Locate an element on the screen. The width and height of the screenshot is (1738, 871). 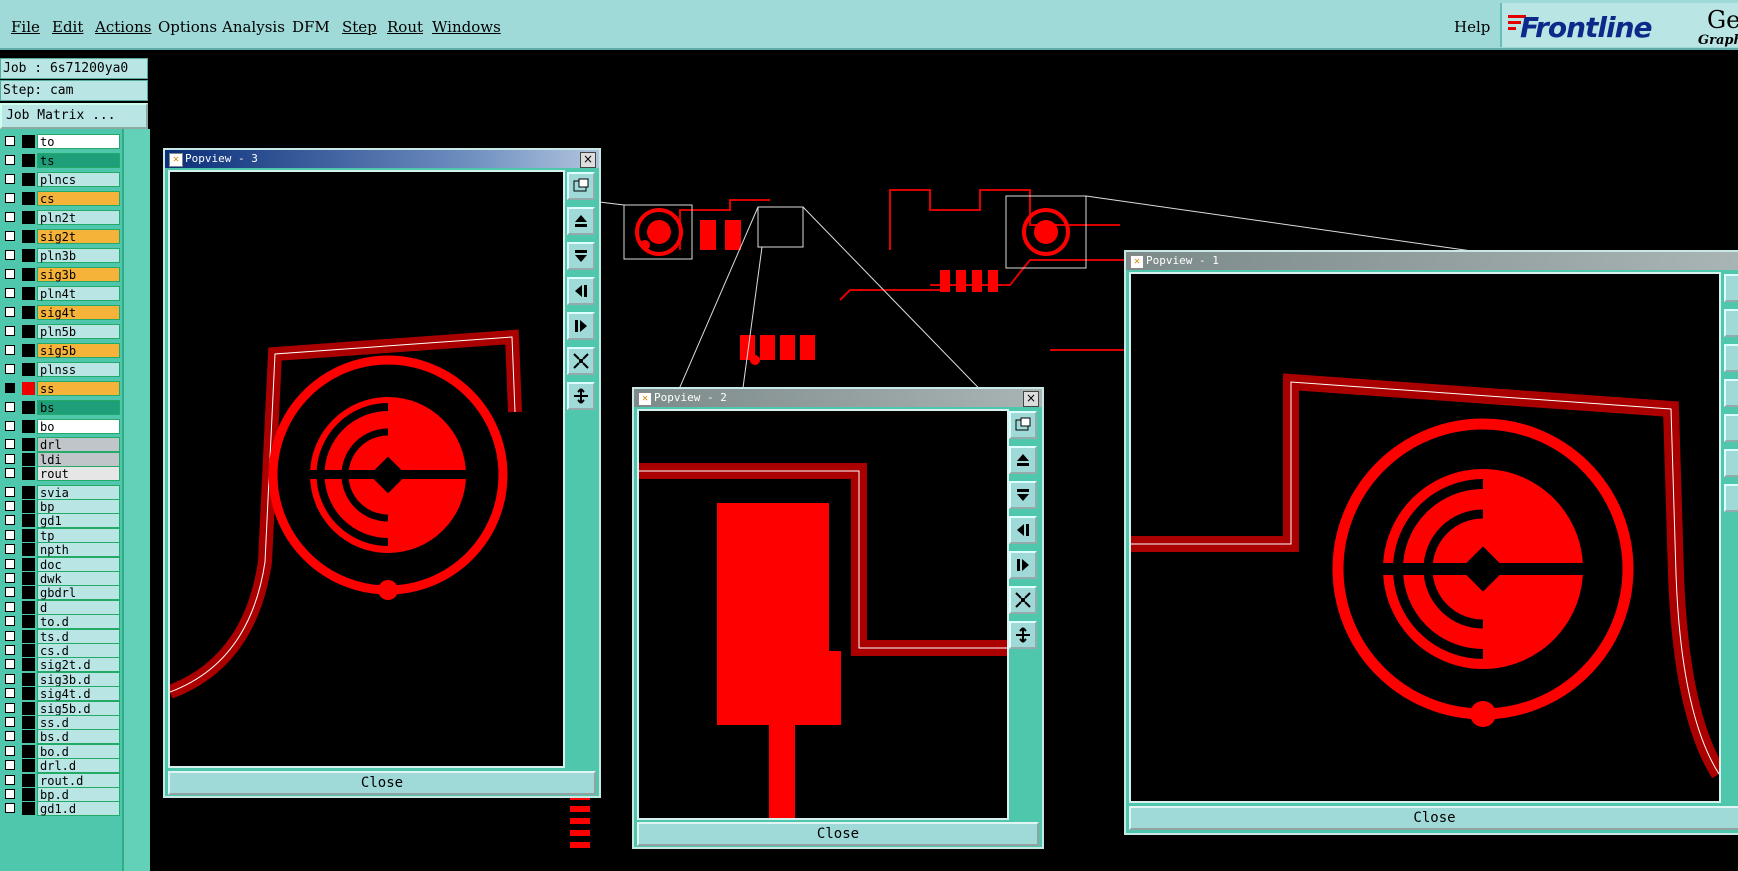
menu-step: Step is located at coordinates (359, 27).